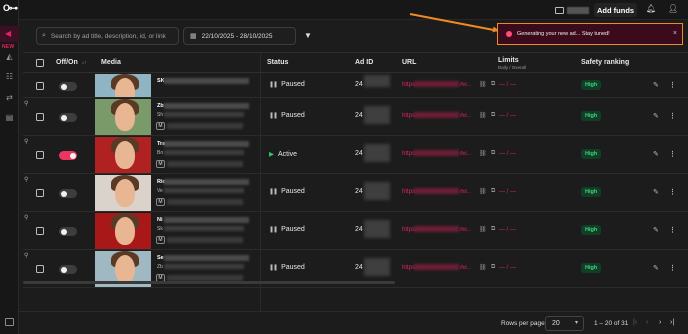 Image resolution: width=688 pixels, height=334 pixels. What do you see at coordinates (40, 63) in the screenshot?
I see `select-all-checkbox` at bounding box center [40, 63].